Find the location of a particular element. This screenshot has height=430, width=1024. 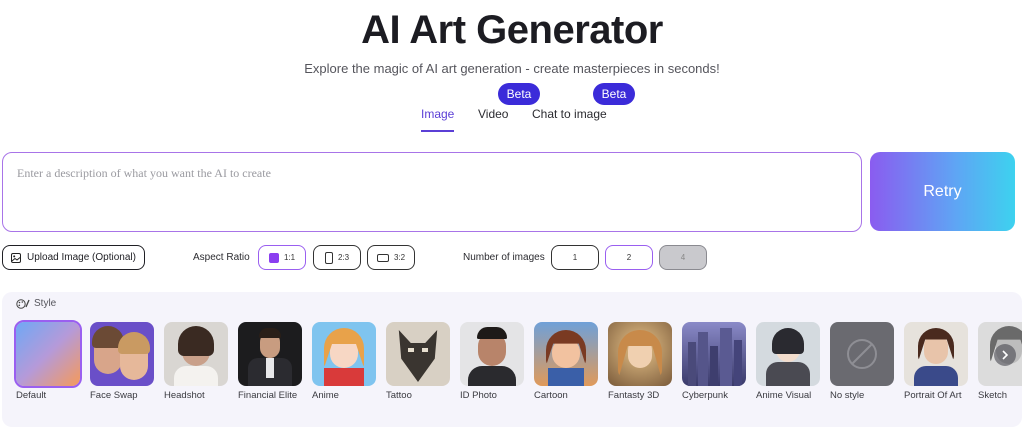

aspect-ratio-3-2: 3:2 is located at coordinates (391, 257).